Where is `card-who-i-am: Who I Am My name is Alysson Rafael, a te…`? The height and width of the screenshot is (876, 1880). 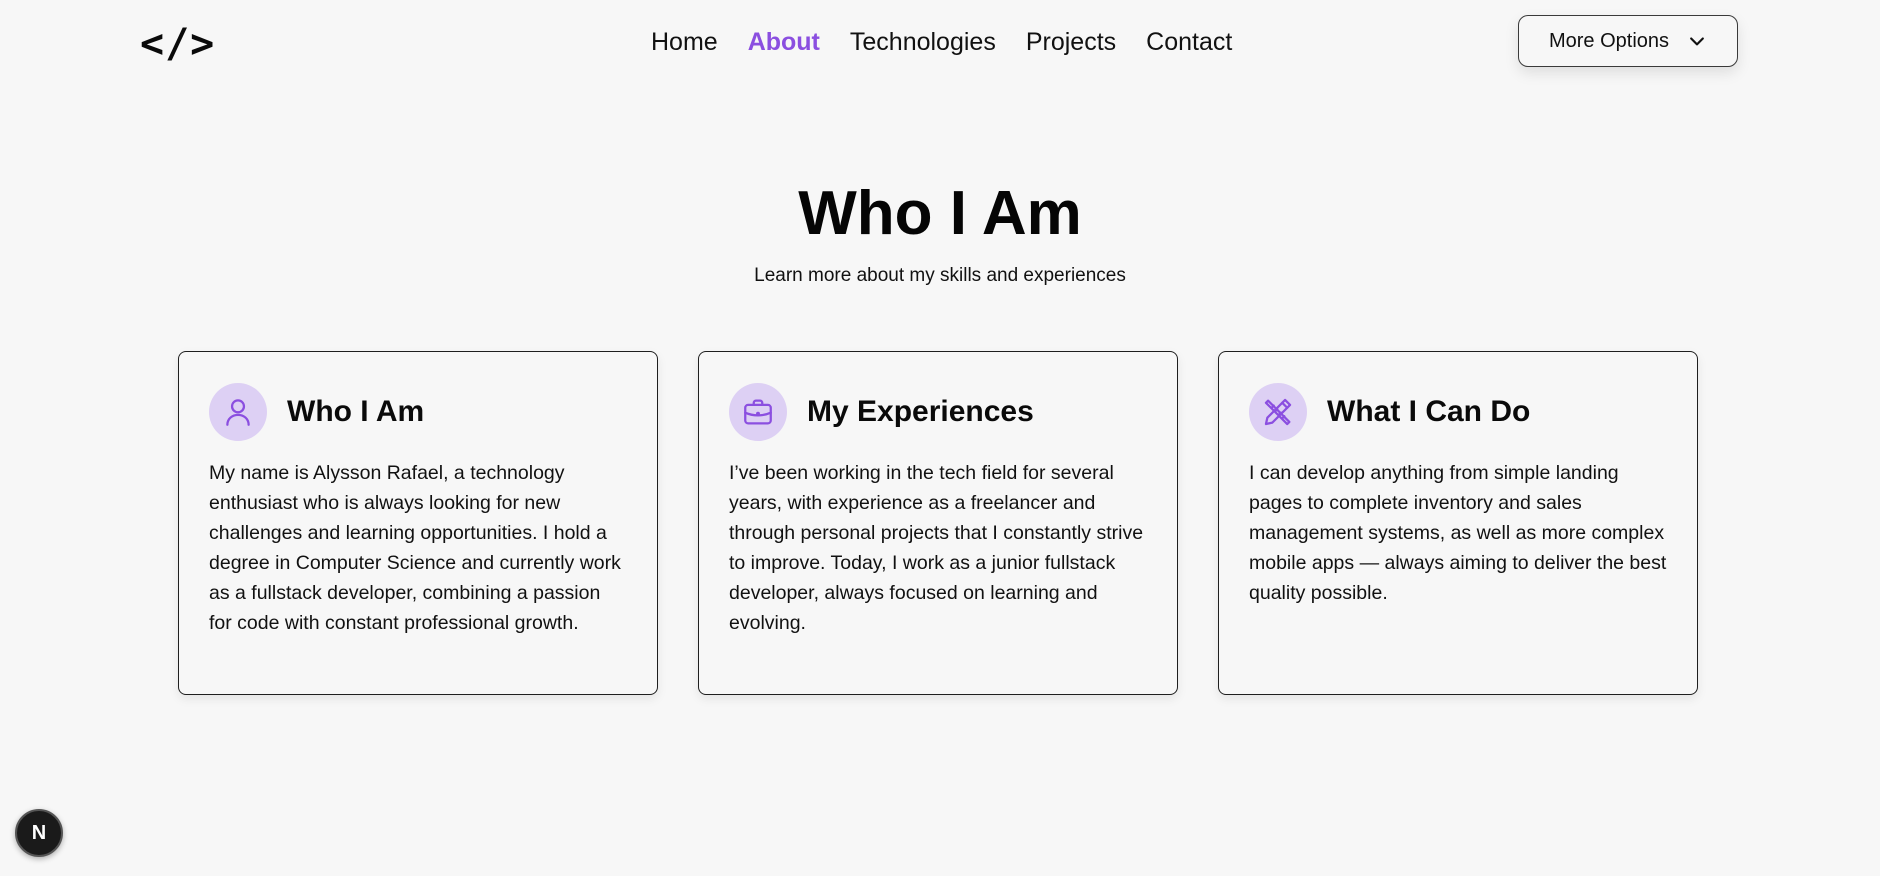
card-who-i-am: Who I Am My name is Alysson Rafael, a te… is located at coordinates (418, 523).